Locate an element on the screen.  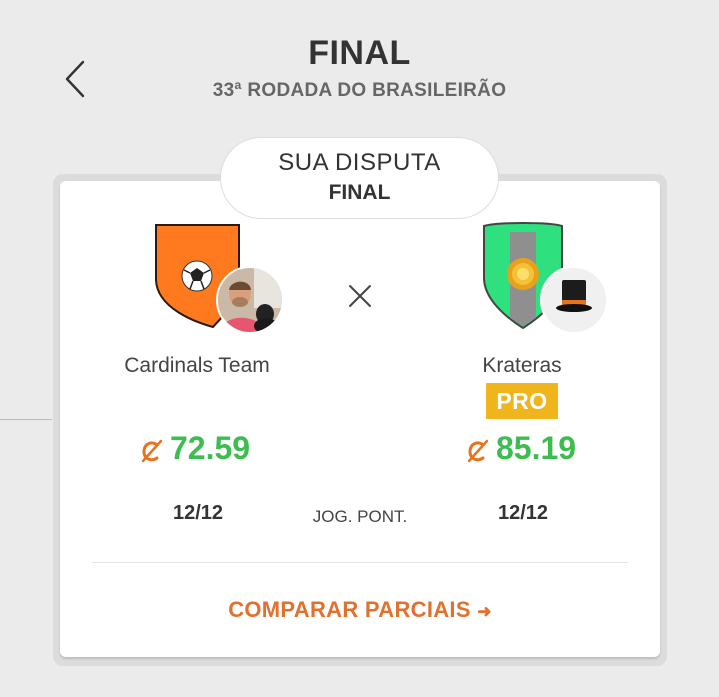
home-team-name: Cardinals Team is located at coordinates (197, 366).